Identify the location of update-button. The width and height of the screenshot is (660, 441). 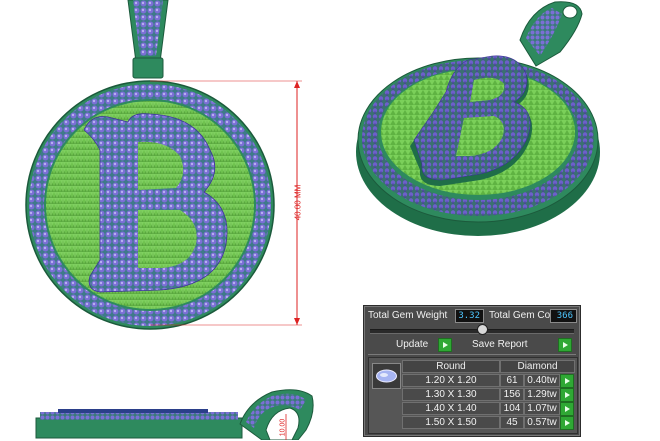
(445, 345).